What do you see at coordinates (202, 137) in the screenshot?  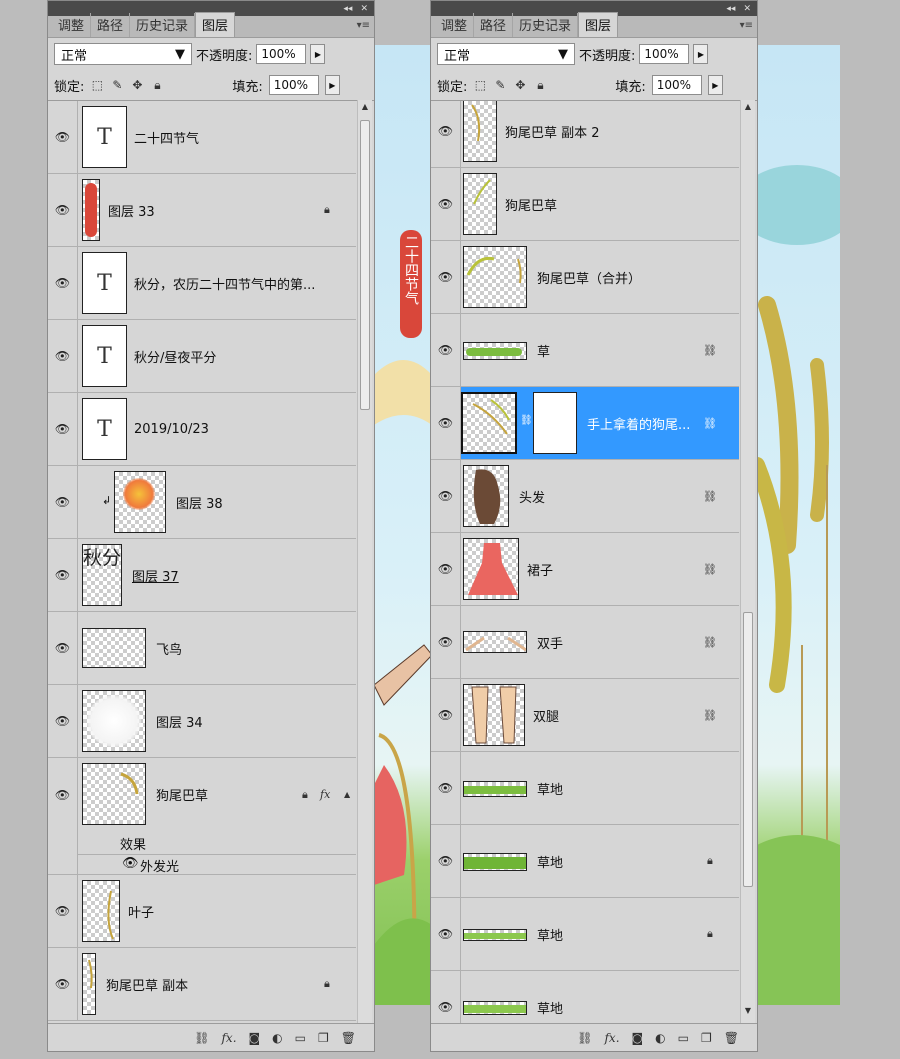 I see `layer-row: 👁︎ T 二十四节气` at bounding box center [202, 137].